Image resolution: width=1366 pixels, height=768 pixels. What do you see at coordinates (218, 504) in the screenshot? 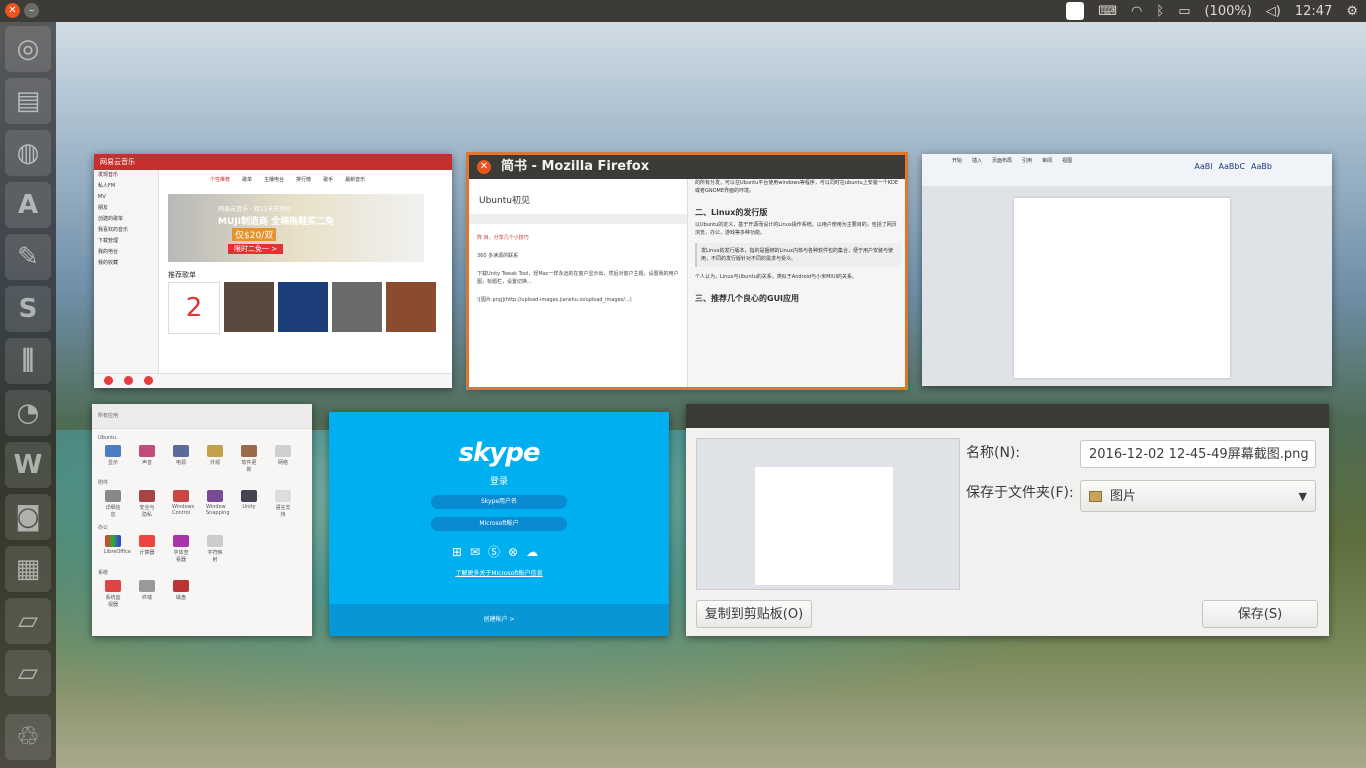
I see `settings-item: Window Snapping` at bounding box center [218, 504].